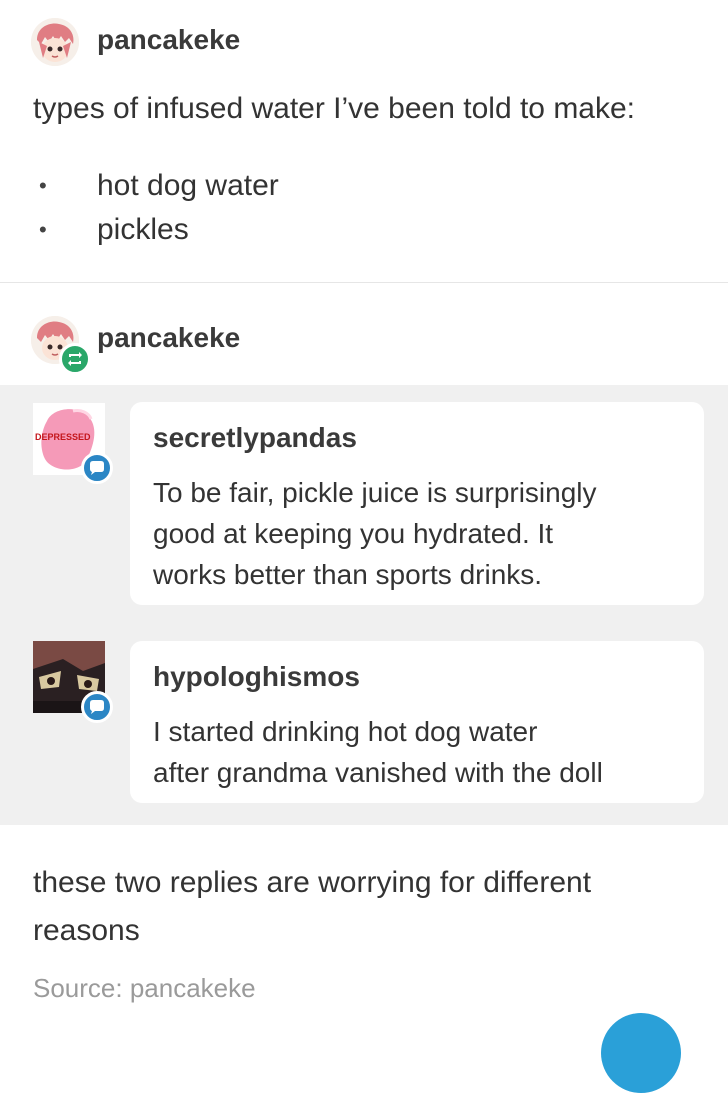 The image size is (728, 1093). I want to click on reply-text-line: after grandma vanished with the doll, so click(378, 772).